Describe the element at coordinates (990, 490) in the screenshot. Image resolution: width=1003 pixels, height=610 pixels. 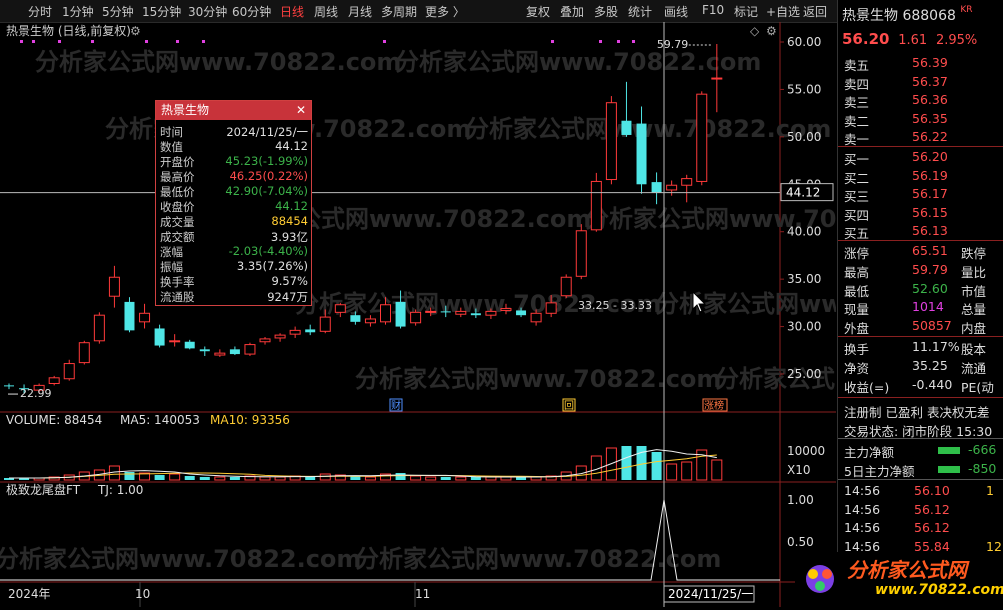
I see `tick-volume: 1` at that location.